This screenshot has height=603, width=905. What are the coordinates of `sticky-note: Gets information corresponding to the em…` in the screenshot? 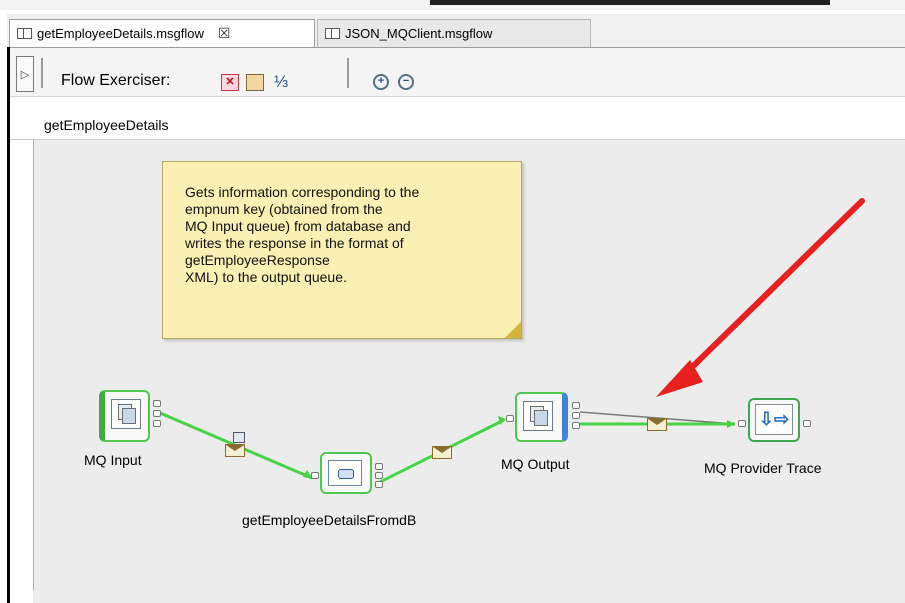 It's located at (342, 250).